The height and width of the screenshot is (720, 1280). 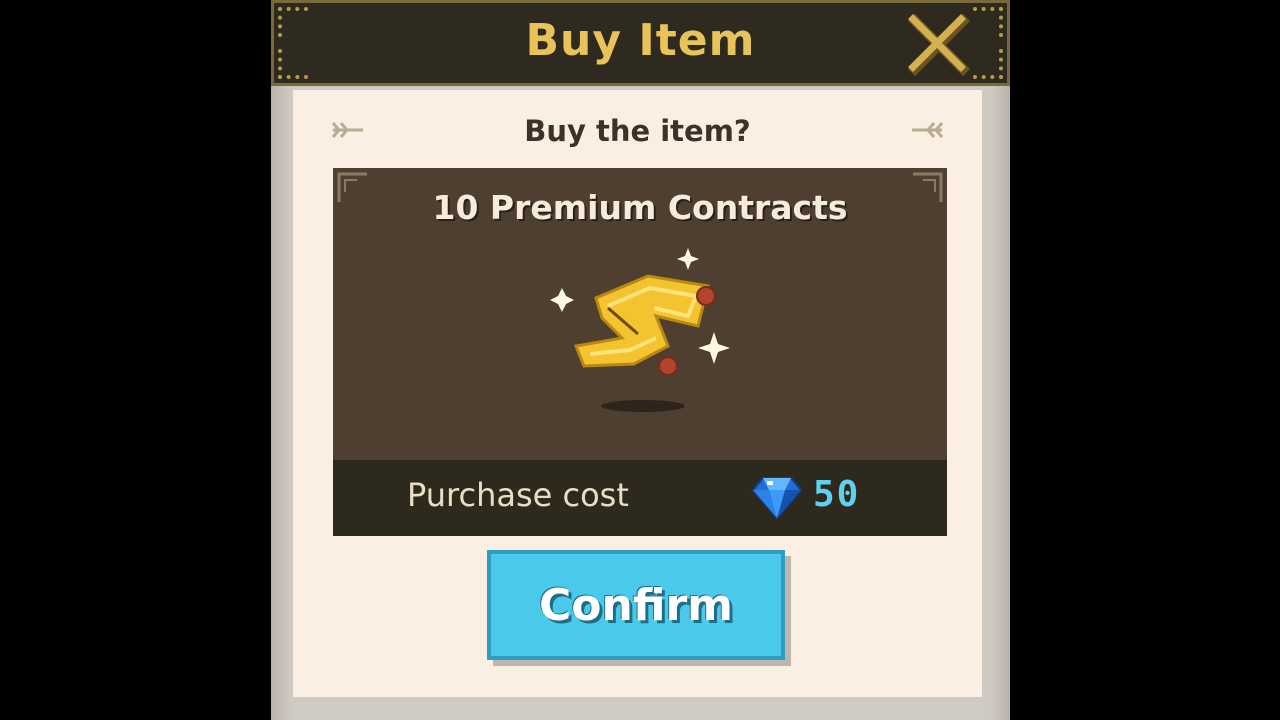 What do you see at coordinates (928, 130) in the screenshot?
I see `arrow-ornament-icon` at bounding box center [928, 130].